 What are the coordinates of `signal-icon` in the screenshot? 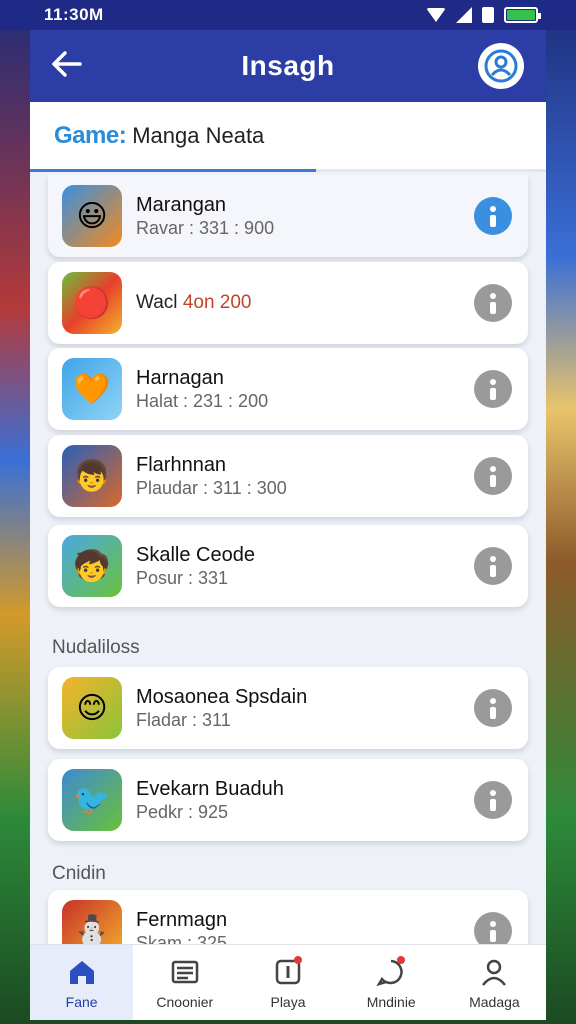 It's located at (464, 15).